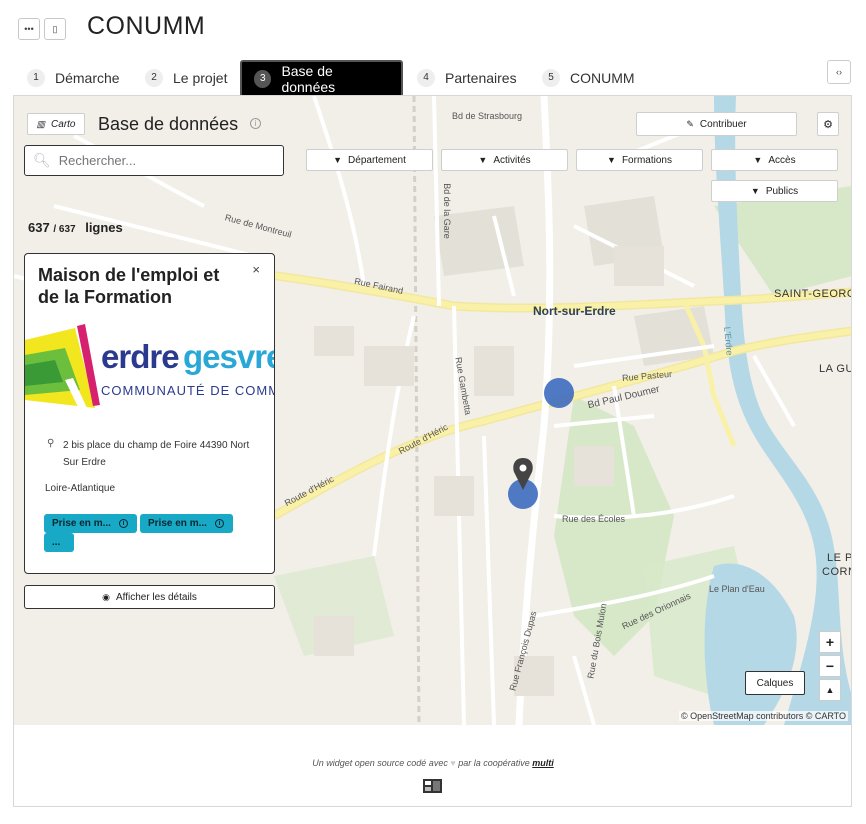  I want to click on tab-partenaires: 4 Partenaires, so click(467, 77).